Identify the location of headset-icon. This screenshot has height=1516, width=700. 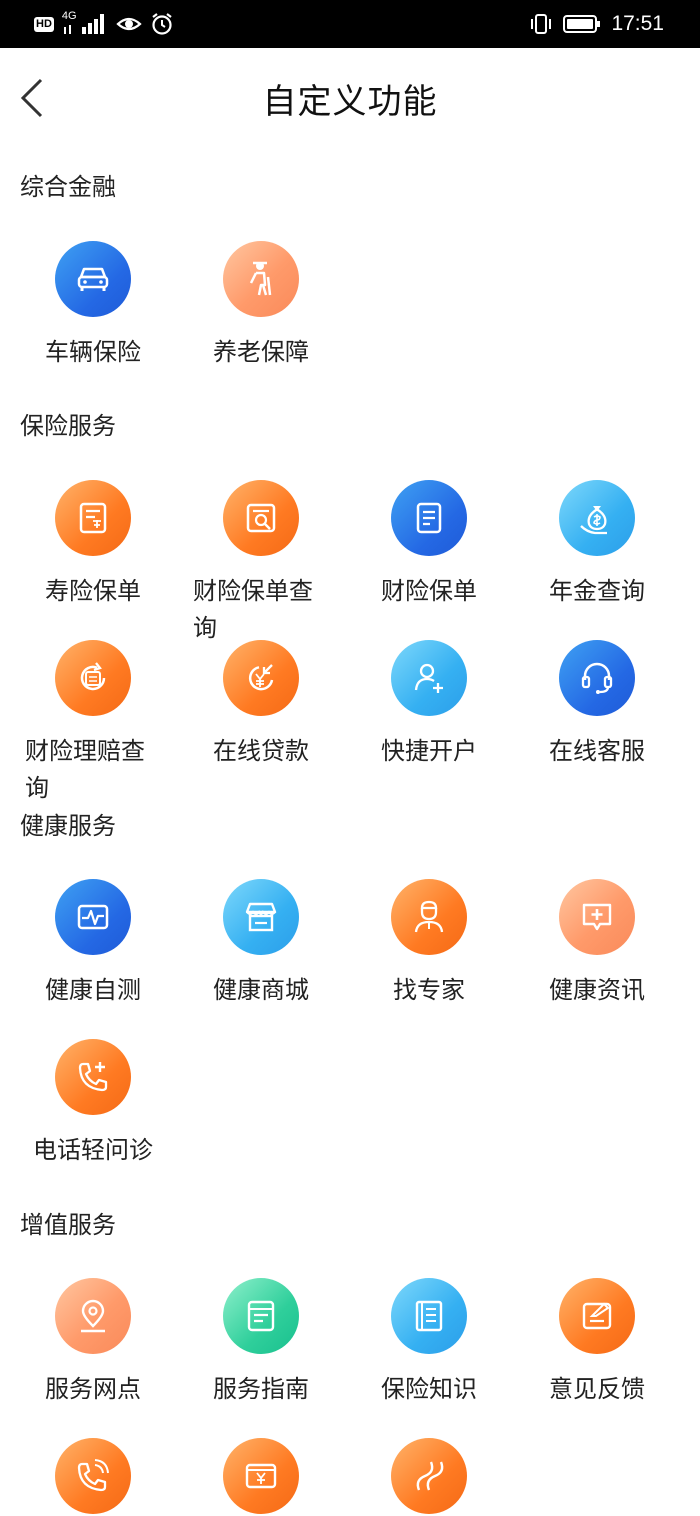
(597, 678).